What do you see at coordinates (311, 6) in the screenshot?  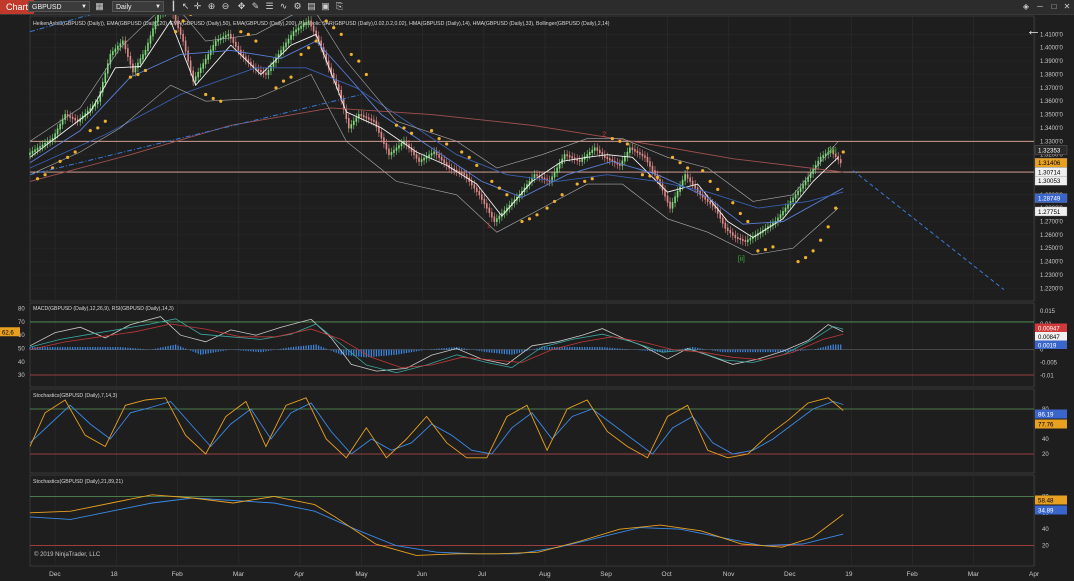 I see `template-icon: ▤` at bounding box center [311, 6].